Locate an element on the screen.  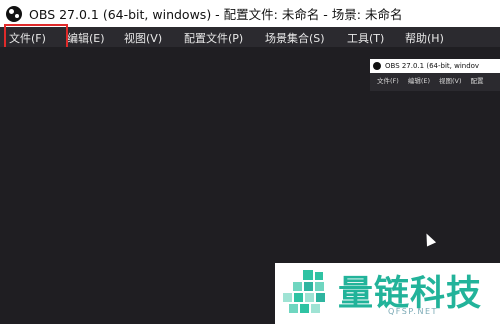
menu-profile: 配置文件(P) is located at coordinates (213, 38).